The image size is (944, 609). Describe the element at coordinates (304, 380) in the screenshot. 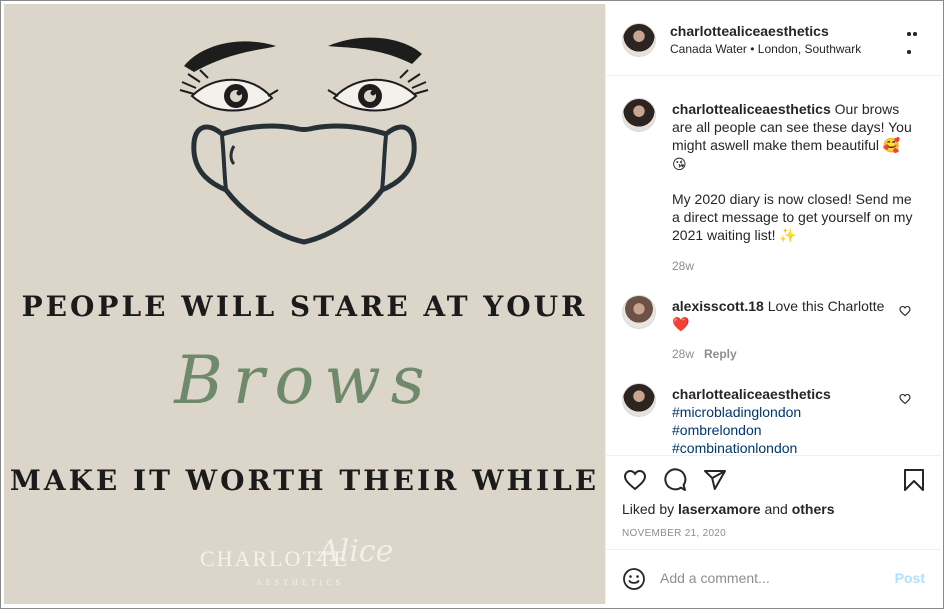

I see `headline-script-word: Brows` at that location.